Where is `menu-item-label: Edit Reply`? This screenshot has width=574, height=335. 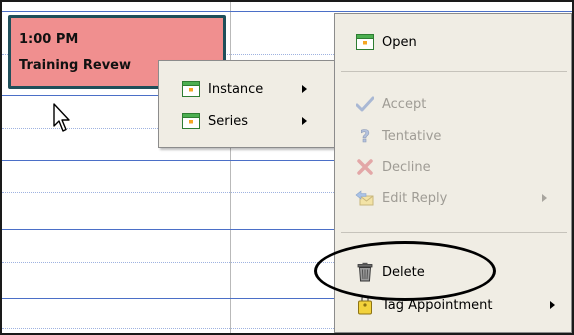 menu-item-label: Edit Reply is located at coordinates (415, 198).